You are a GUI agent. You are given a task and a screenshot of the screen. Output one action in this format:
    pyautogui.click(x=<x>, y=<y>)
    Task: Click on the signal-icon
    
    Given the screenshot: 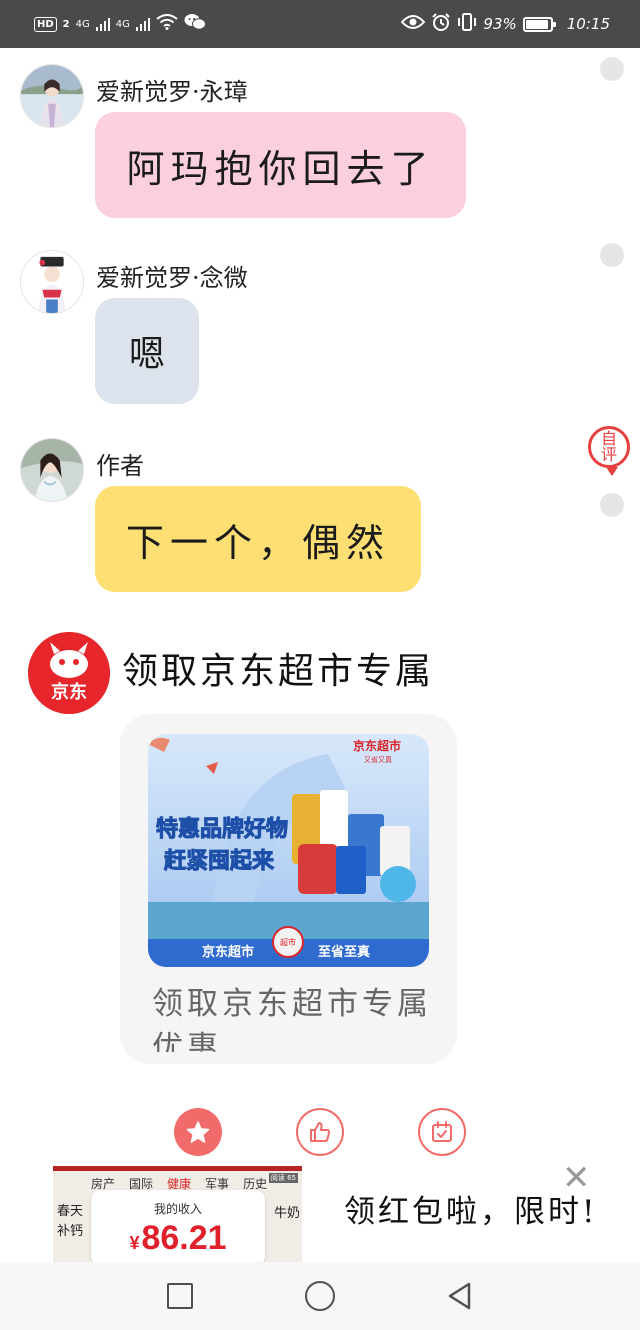 What is the action you would take?
    pyautogui.click(x=102, y=24)
    